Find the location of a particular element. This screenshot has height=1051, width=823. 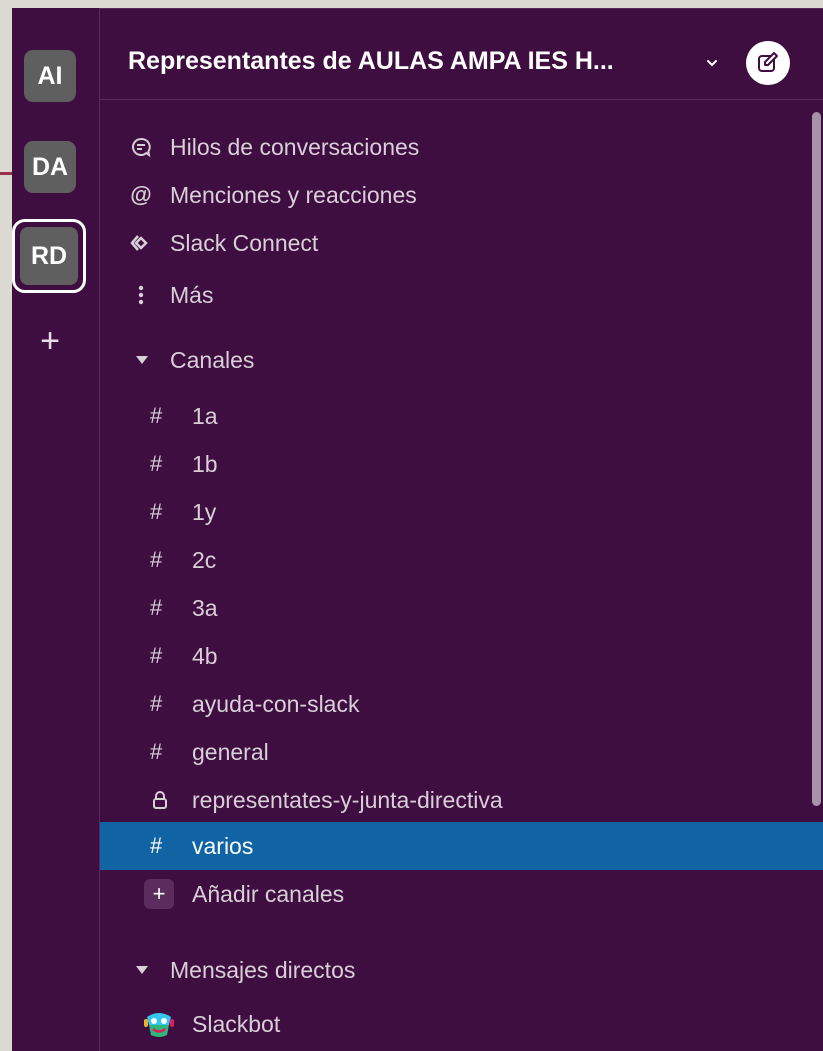

channel-name: representates-y-junta-directiva is located at coordinates (347, 799).